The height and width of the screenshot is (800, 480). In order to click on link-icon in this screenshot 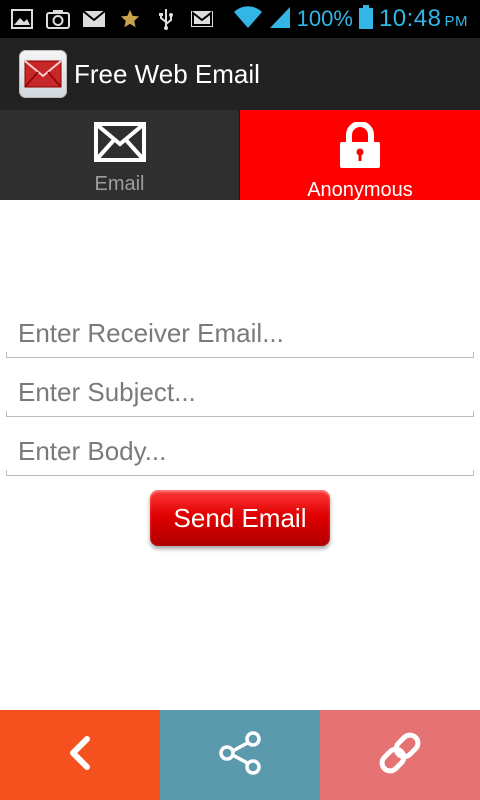, I will do `click(400, 755)`.